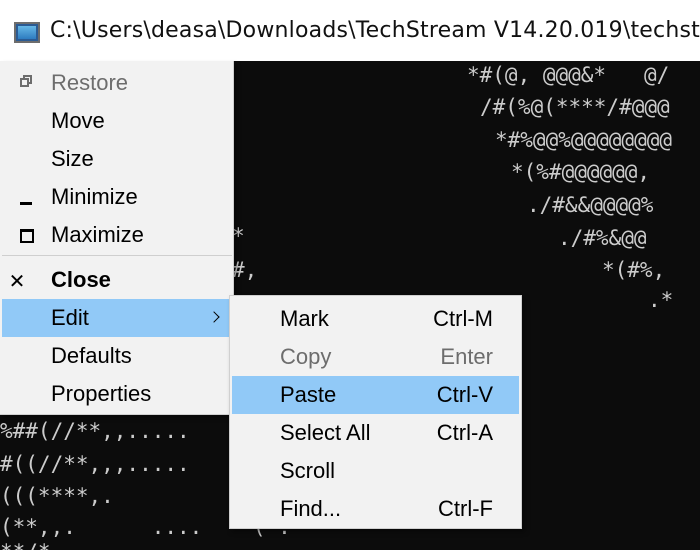  What do you see at coordinates (245, 270) in the screenshot?
I see `console-line: #,` at bounding box center [245, 270].